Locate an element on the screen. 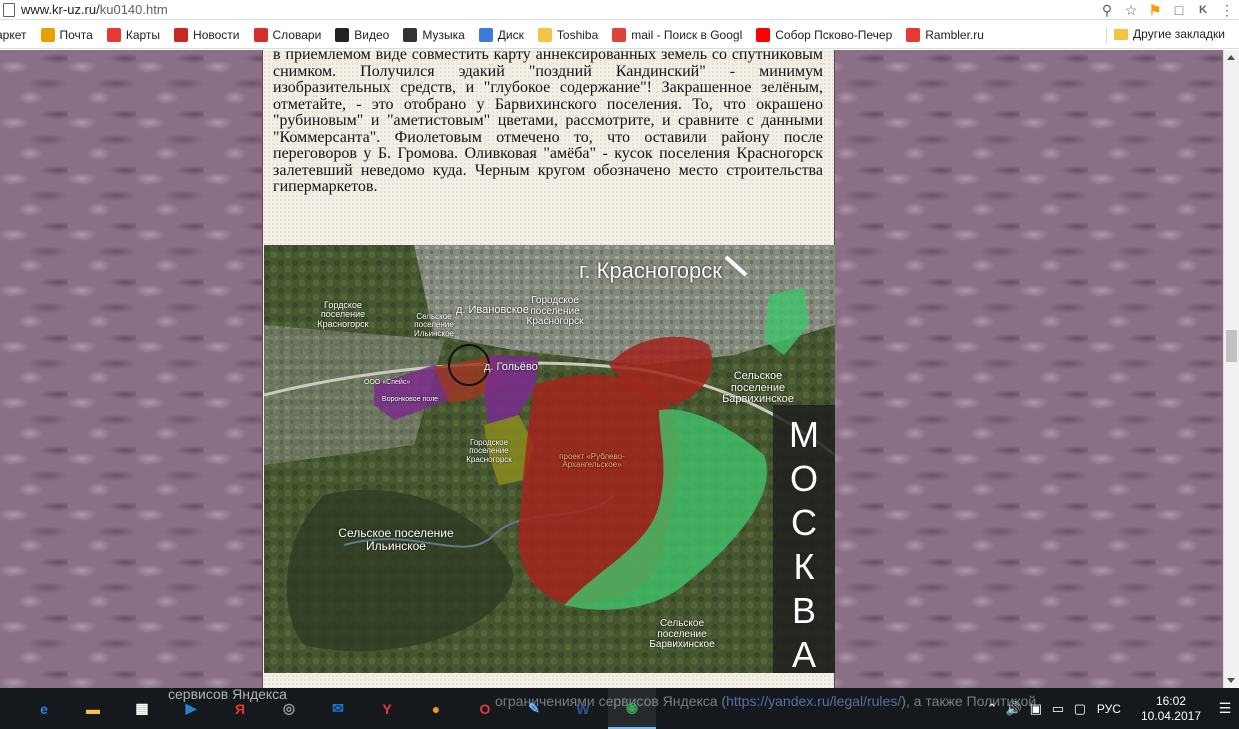 Image resolution: width=1239 pixels, height=729 pixels. yandex-app-icon: Y is located at coordinates (387, 708).